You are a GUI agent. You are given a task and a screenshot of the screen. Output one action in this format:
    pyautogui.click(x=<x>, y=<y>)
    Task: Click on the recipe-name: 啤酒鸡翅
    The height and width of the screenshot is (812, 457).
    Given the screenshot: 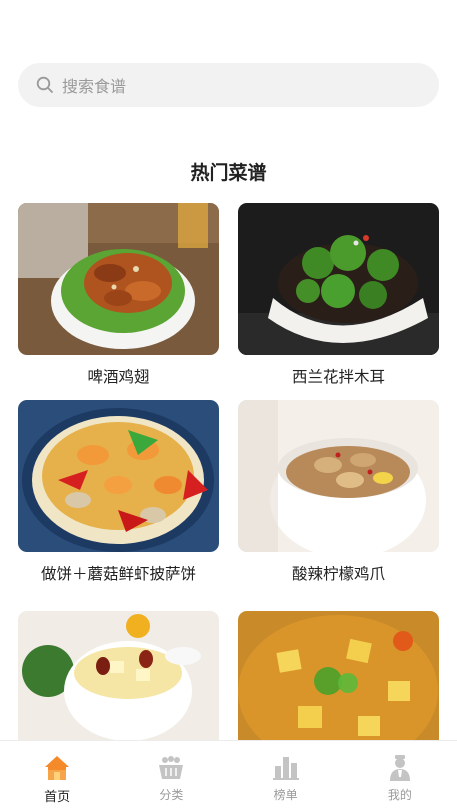 What is the action you would take?
    pyautogui.click(x=118, y=376)
    